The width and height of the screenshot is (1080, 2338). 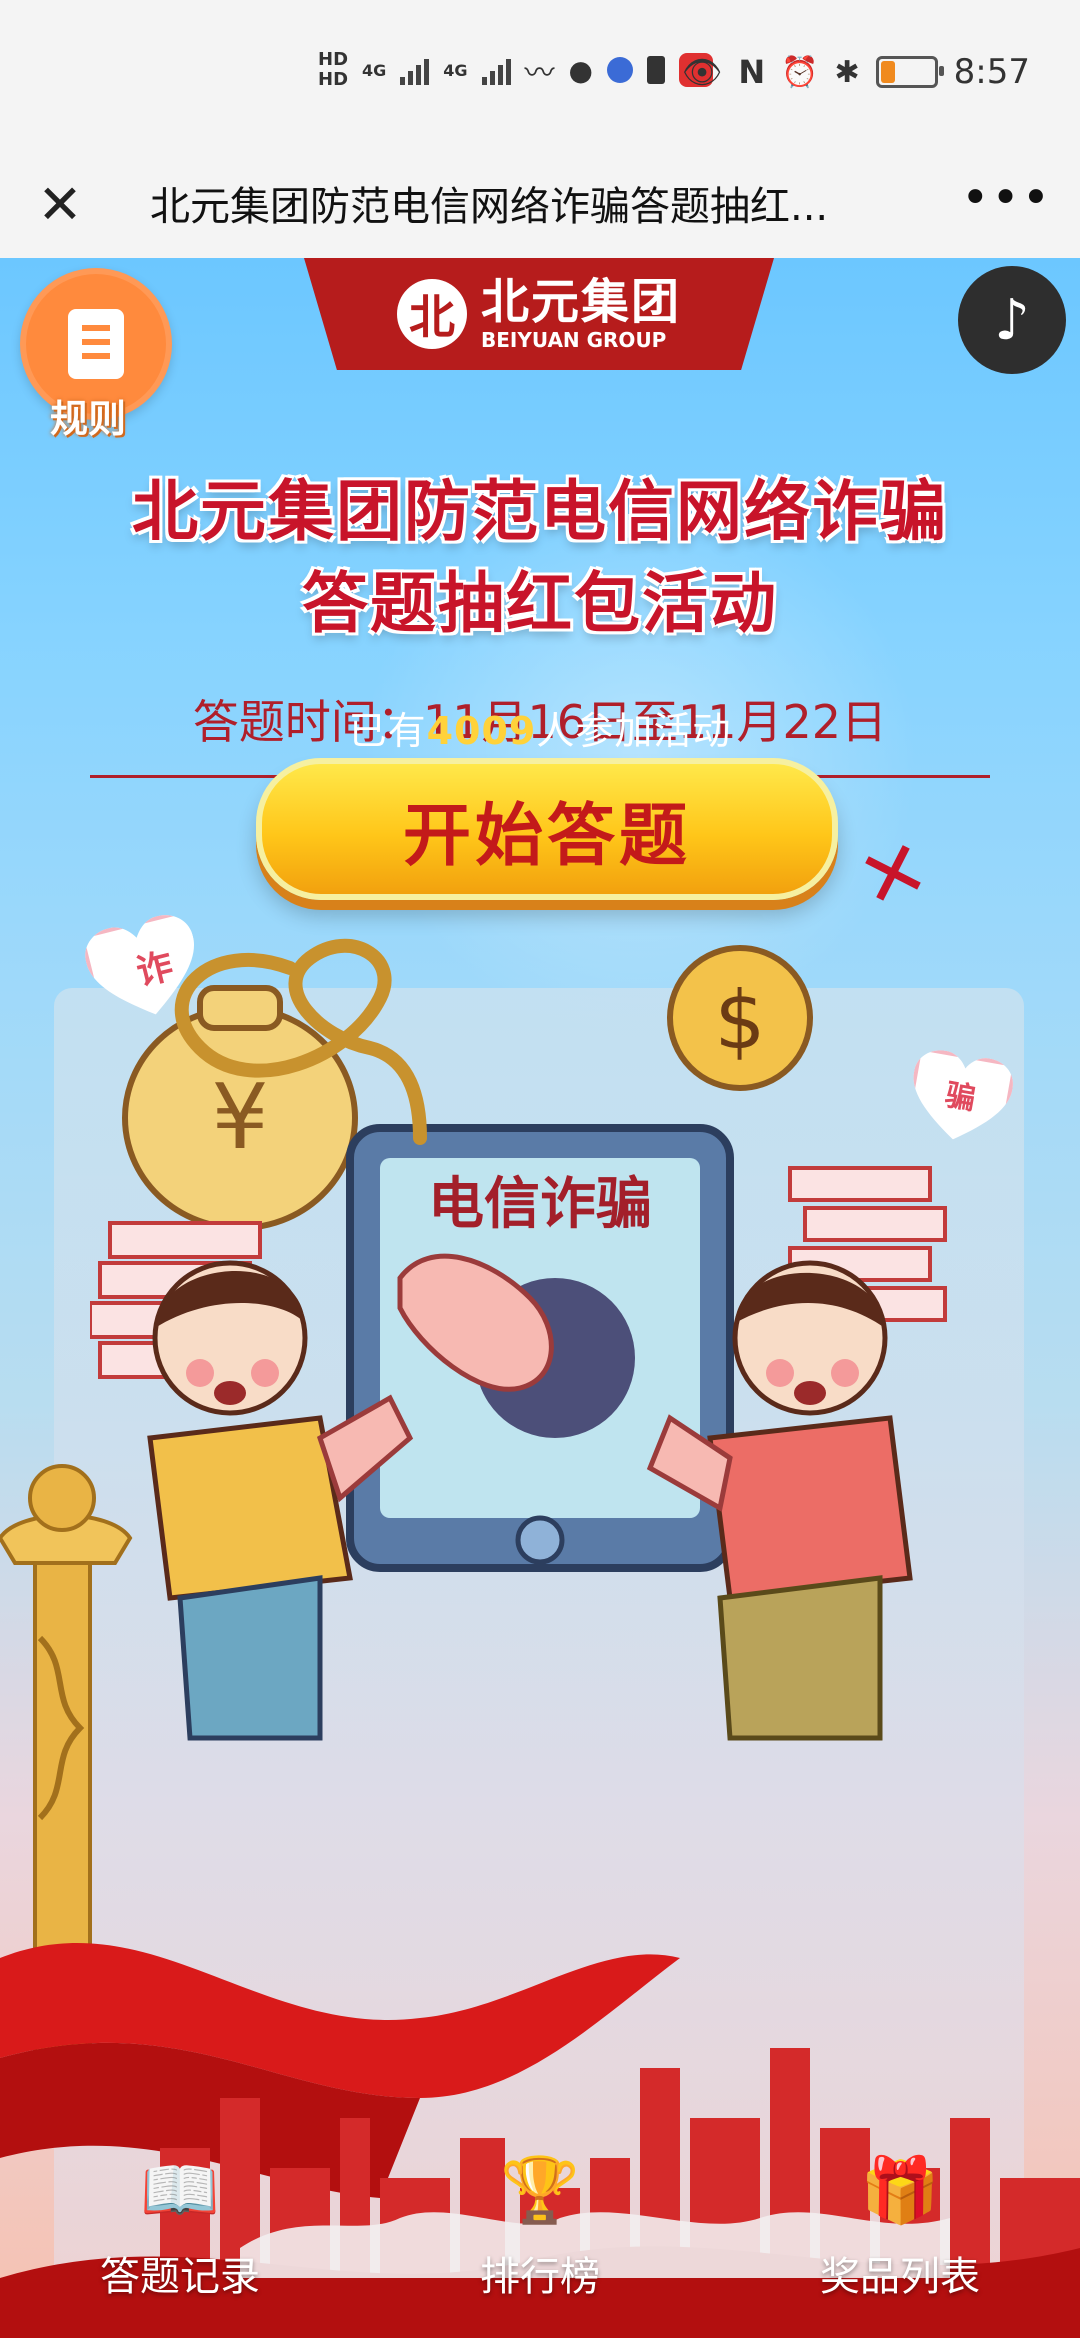 I want to click on nav-leaderboard: 🏆 排行榜, so click(x=540, y=2226).